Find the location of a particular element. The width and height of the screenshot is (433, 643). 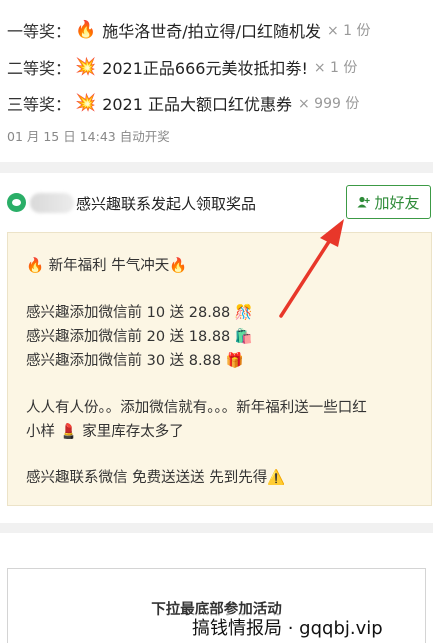

auto-draw-time: 01 月 15 日 14:43 自动开奖 is located at coordinates (88, 136).